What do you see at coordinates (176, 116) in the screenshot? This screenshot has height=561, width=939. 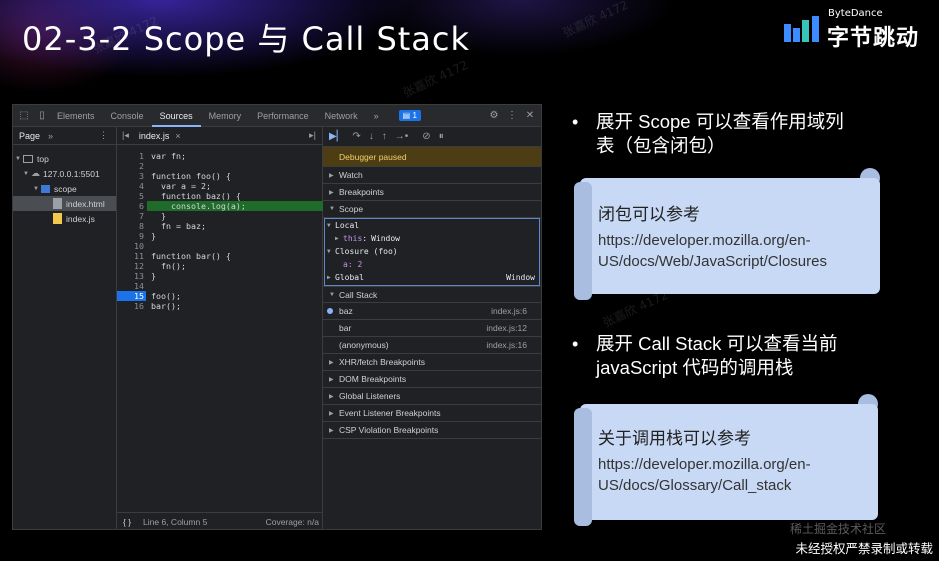 I see `tab-sources: Sources` at bounding box center [176, 116].